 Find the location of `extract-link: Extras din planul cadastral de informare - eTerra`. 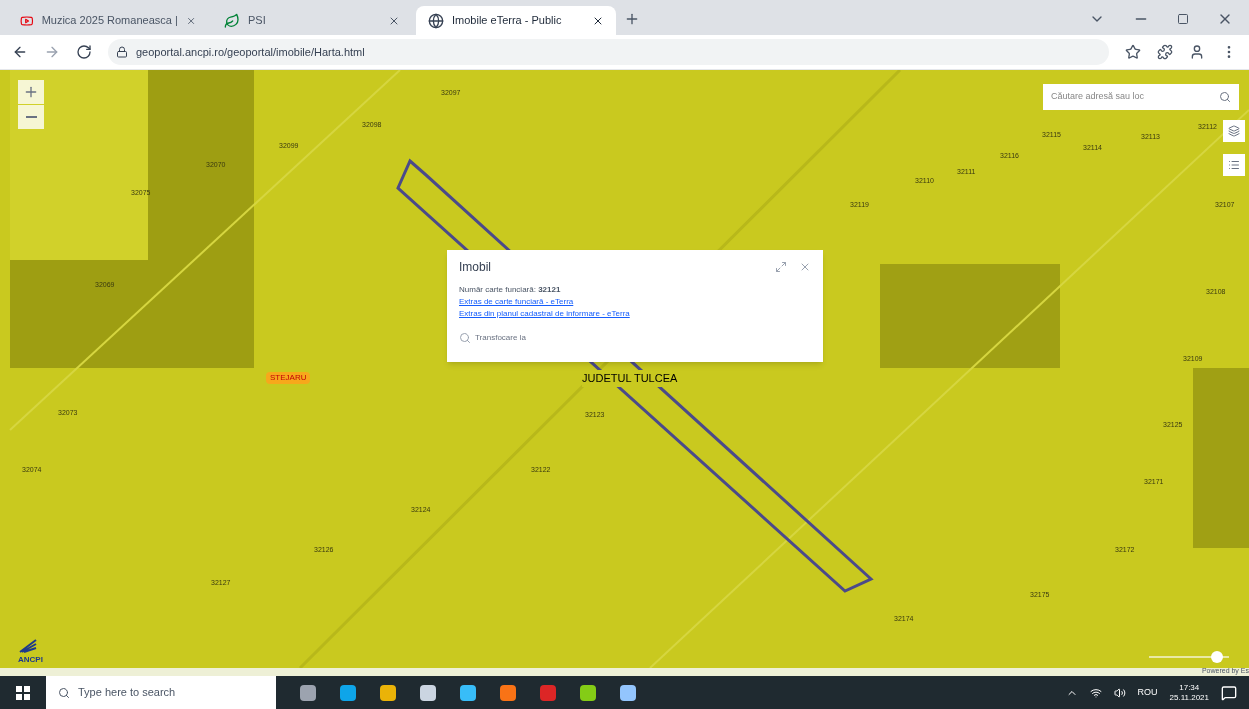

extract-link: Extras din planul cadastral de informare - eTerra is located at coordinates (635, 314).